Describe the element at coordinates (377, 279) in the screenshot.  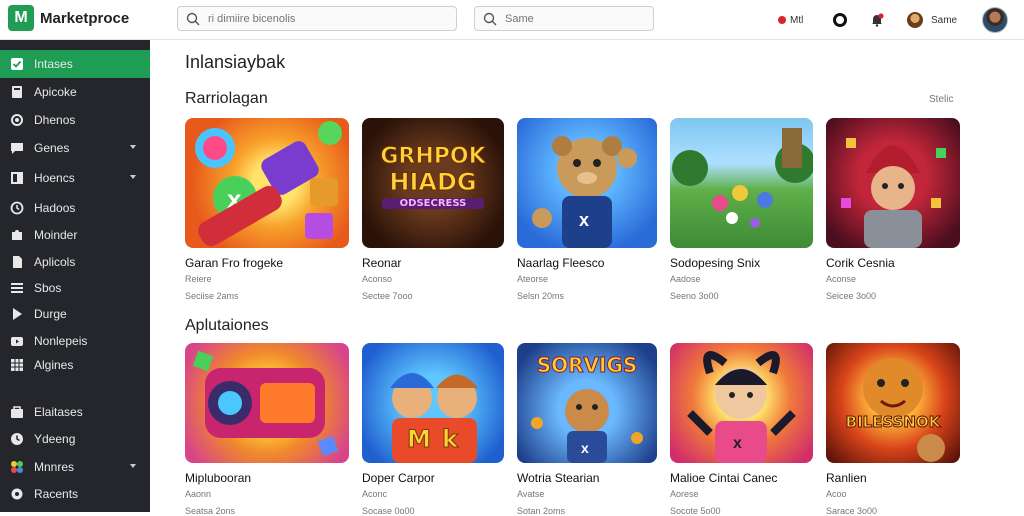
I see `app-category: Aconso` at that location.